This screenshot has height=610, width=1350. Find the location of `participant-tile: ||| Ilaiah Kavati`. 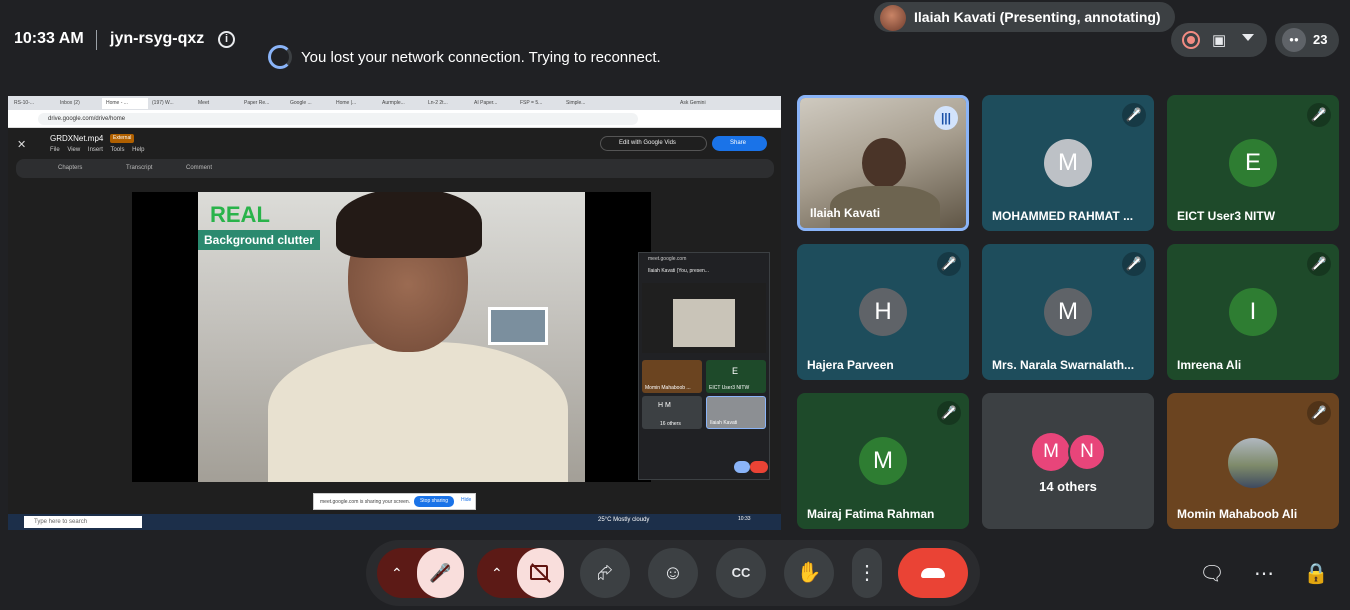

participant-tile: ||| Ilaiah Kavati is located at coordinates (883, 163).